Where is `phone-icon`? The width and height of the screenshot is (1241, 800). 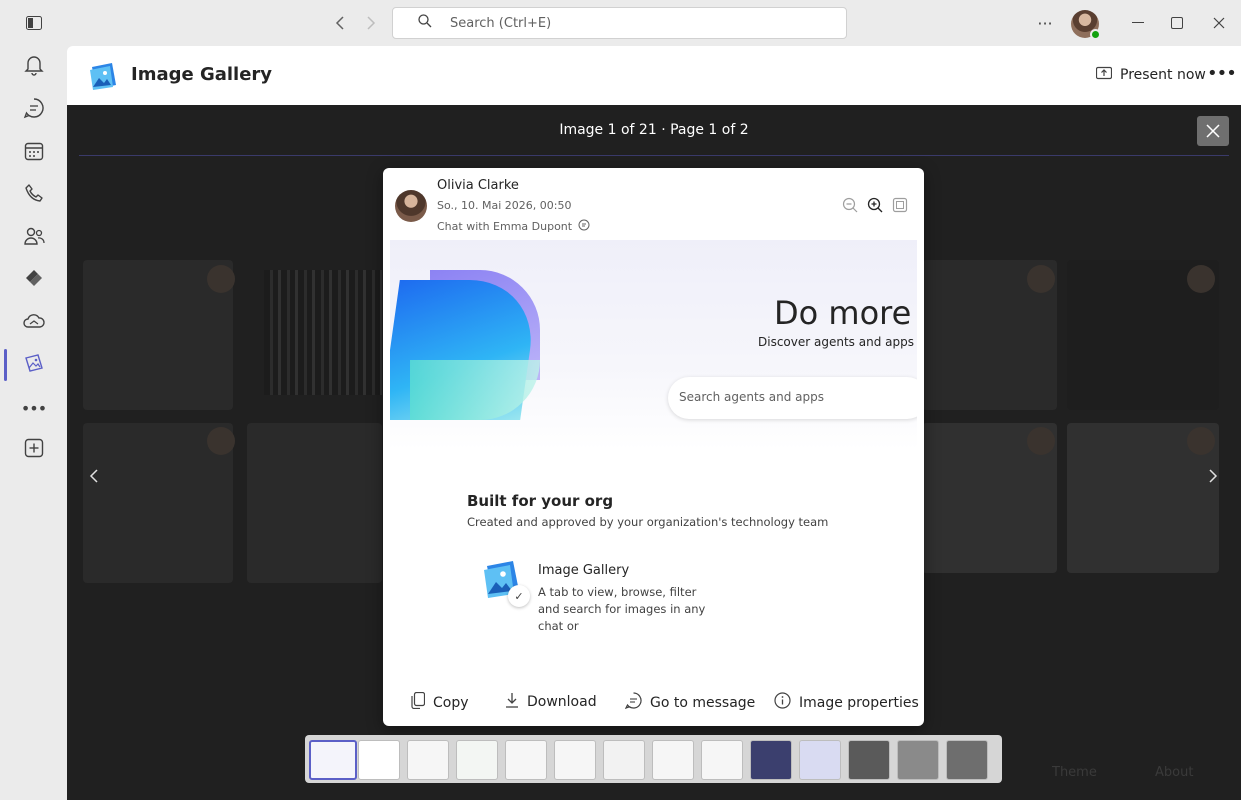 phone-icon is located at coordinates (34, 195).